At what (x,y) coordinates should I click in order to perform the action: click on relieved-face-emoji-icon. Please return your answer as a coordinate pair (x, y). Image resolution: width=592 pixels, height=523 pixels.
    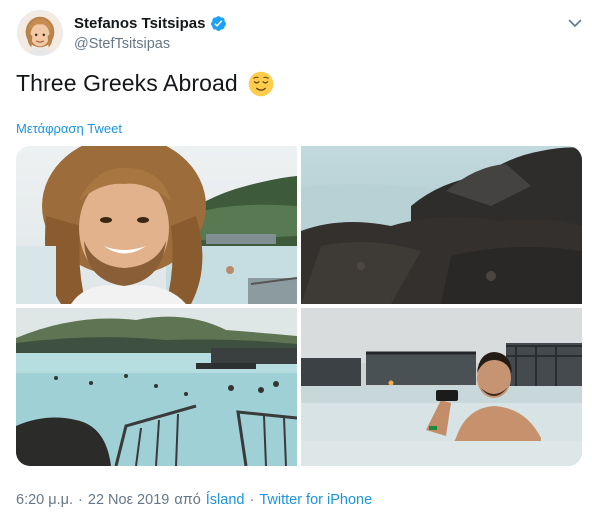
    Looking at the image, I should click on (261, 83).